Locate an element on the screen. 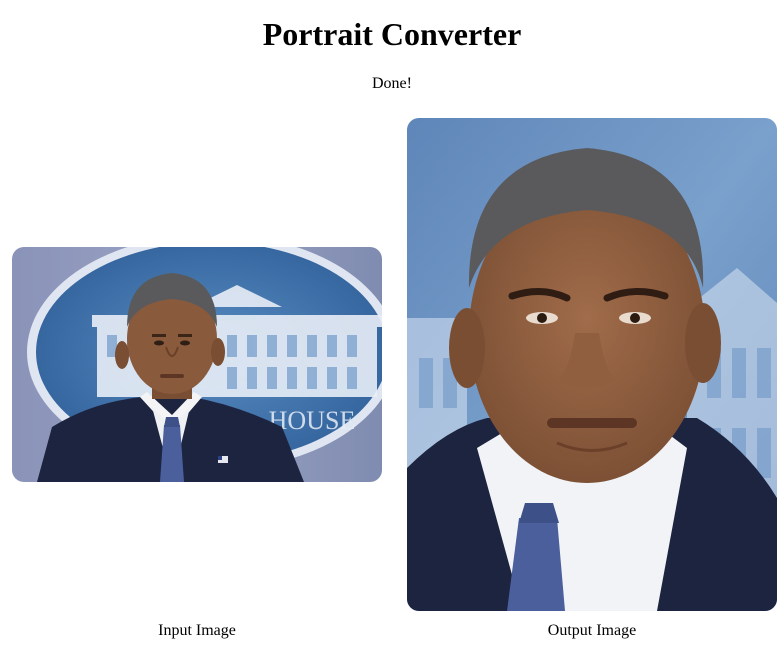  page-title: Portrait Converter is located at coordinates (392, 34).